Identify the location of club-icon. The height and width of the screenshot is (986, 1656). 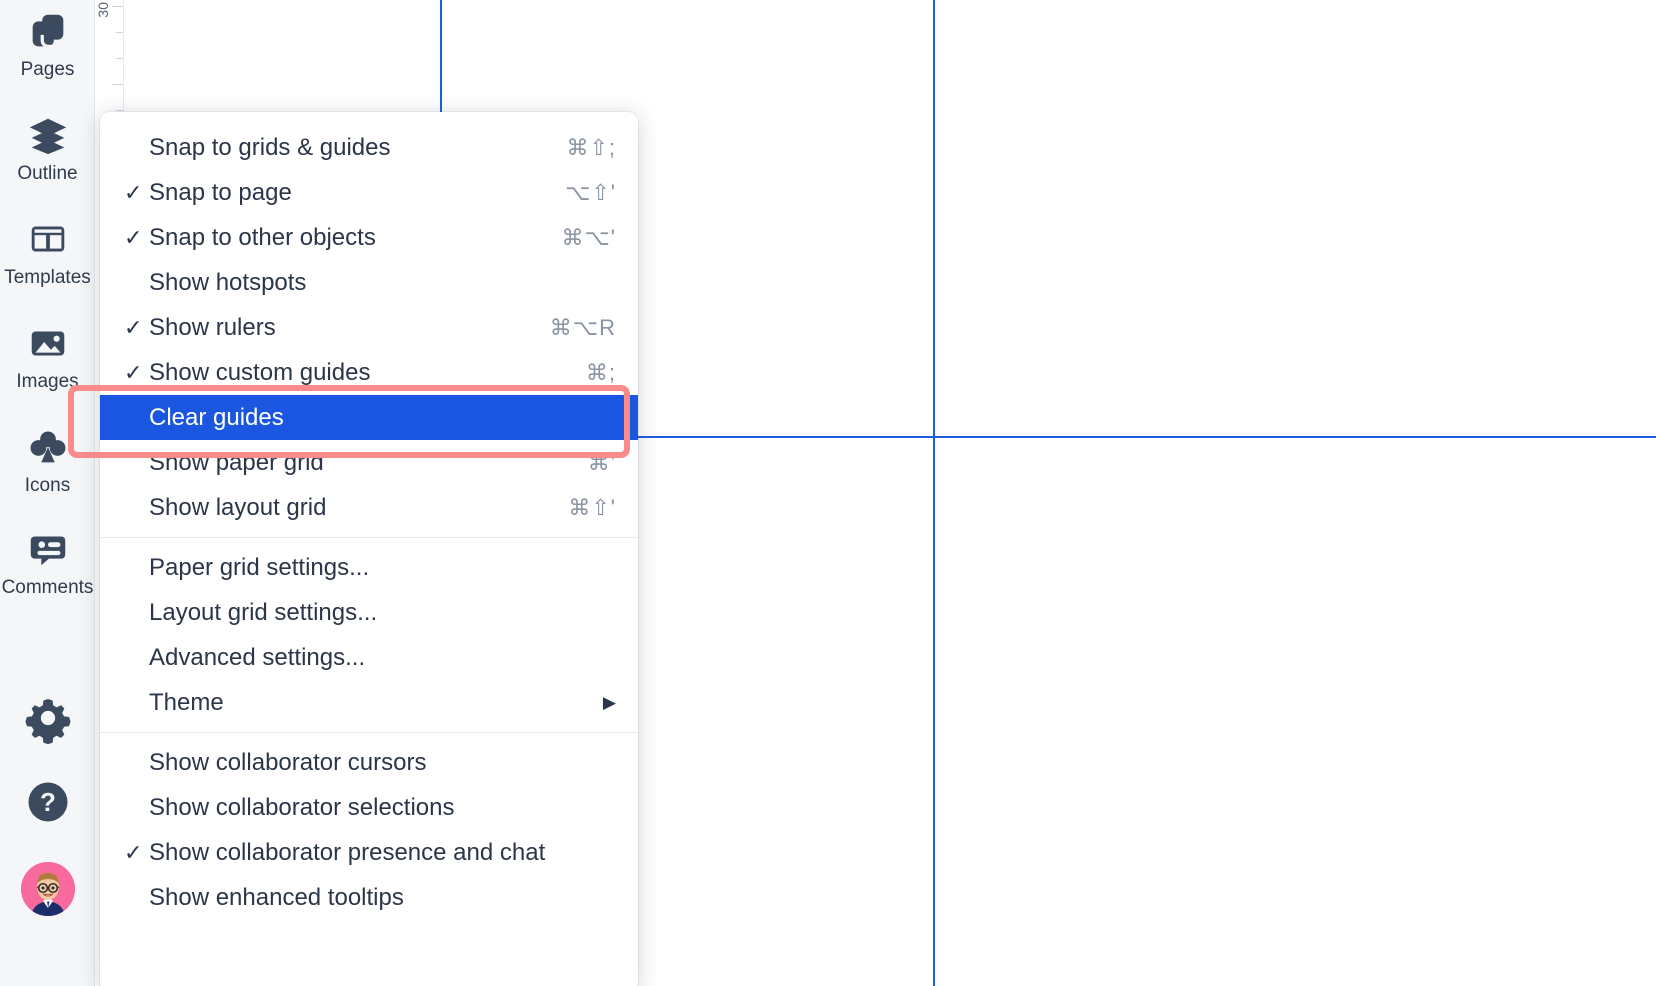
(47, 447).